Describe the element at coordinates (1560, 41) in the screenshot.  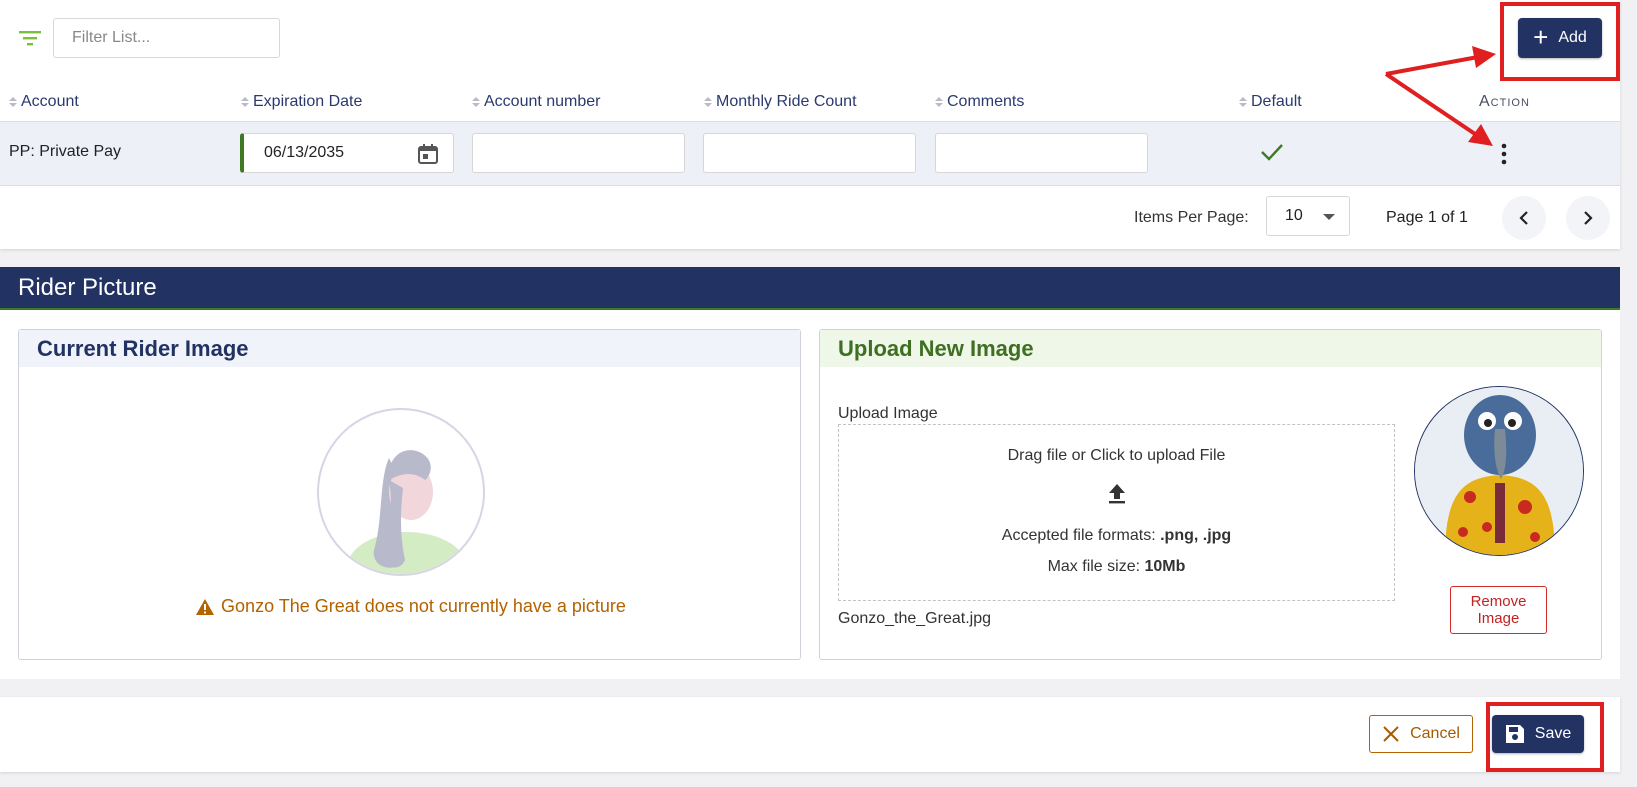
I see `add-highlight-box` at that location.